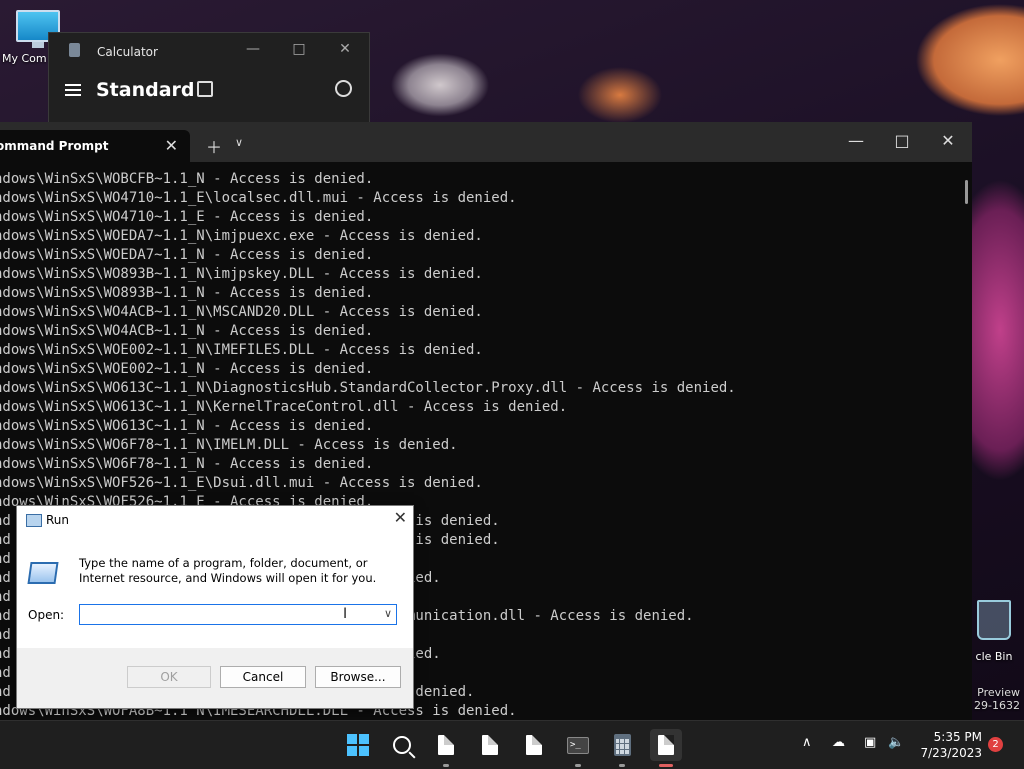  I want to click on keep-on-top-icon, so click(205, 89).